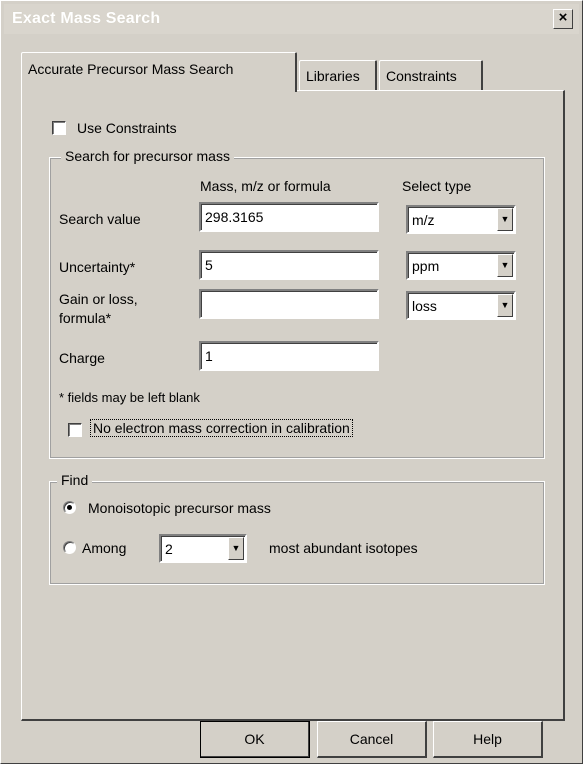 The image size is (583, 764). What do you see at coordinates (343, 548) in the screenshot?
I see `isotopes-suffix-label: most abundant isotopes` at bounding box center [343, 548].